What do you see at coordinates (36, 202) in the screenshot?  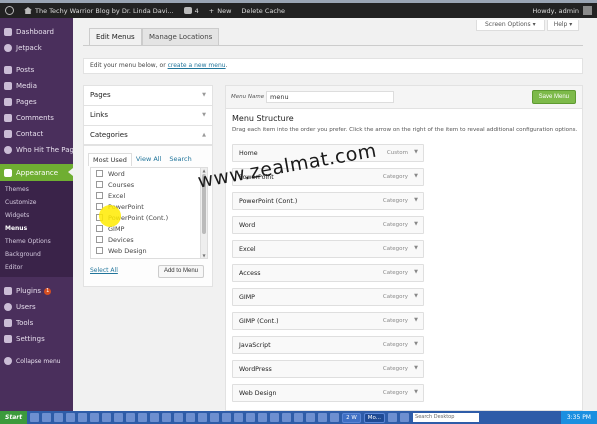 I see `submenu-item-customize: Customize` at bounding box center [36, 202].